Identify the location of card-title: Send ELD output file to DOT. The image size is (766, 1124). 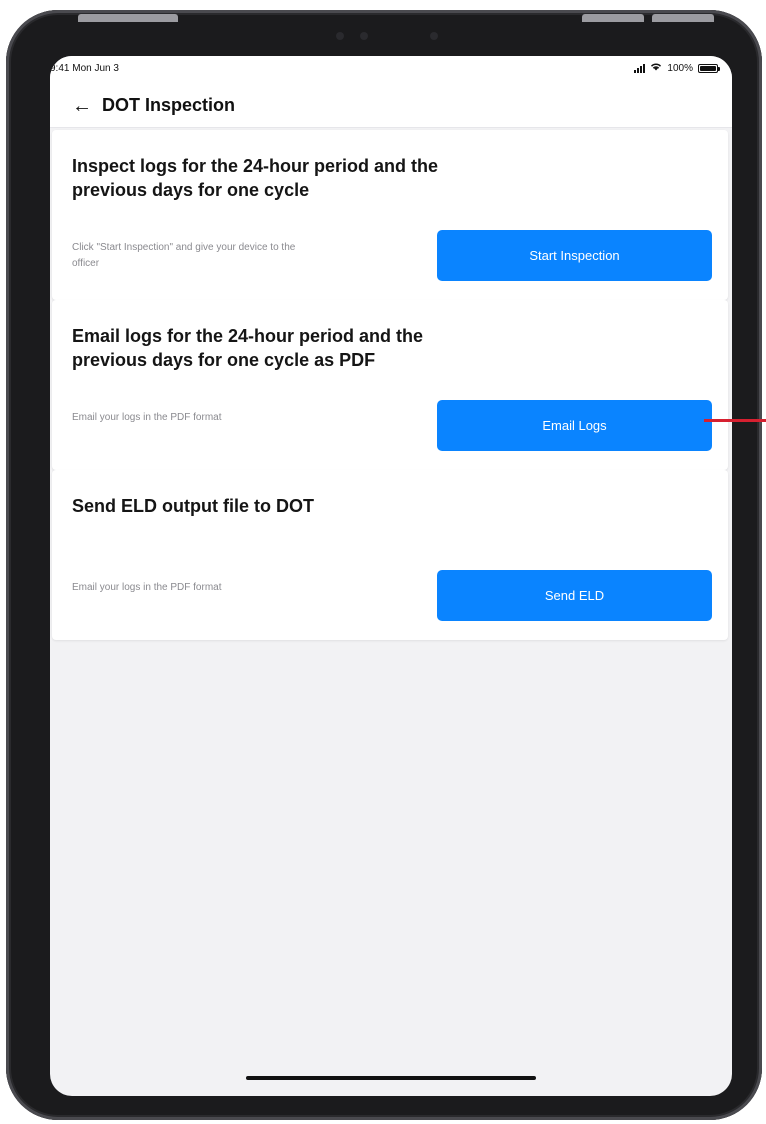
(193, 506).